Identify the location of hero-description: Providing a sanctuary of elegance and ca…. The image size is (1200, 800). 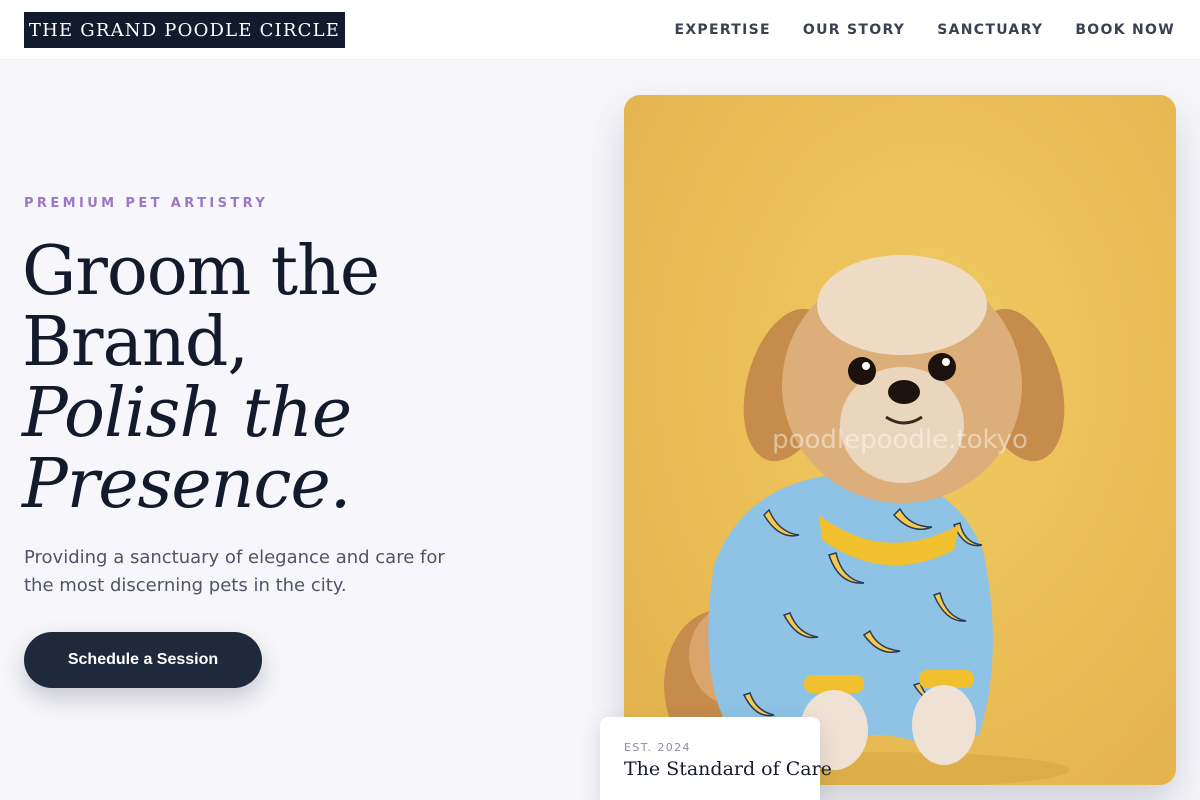
(234, 571).